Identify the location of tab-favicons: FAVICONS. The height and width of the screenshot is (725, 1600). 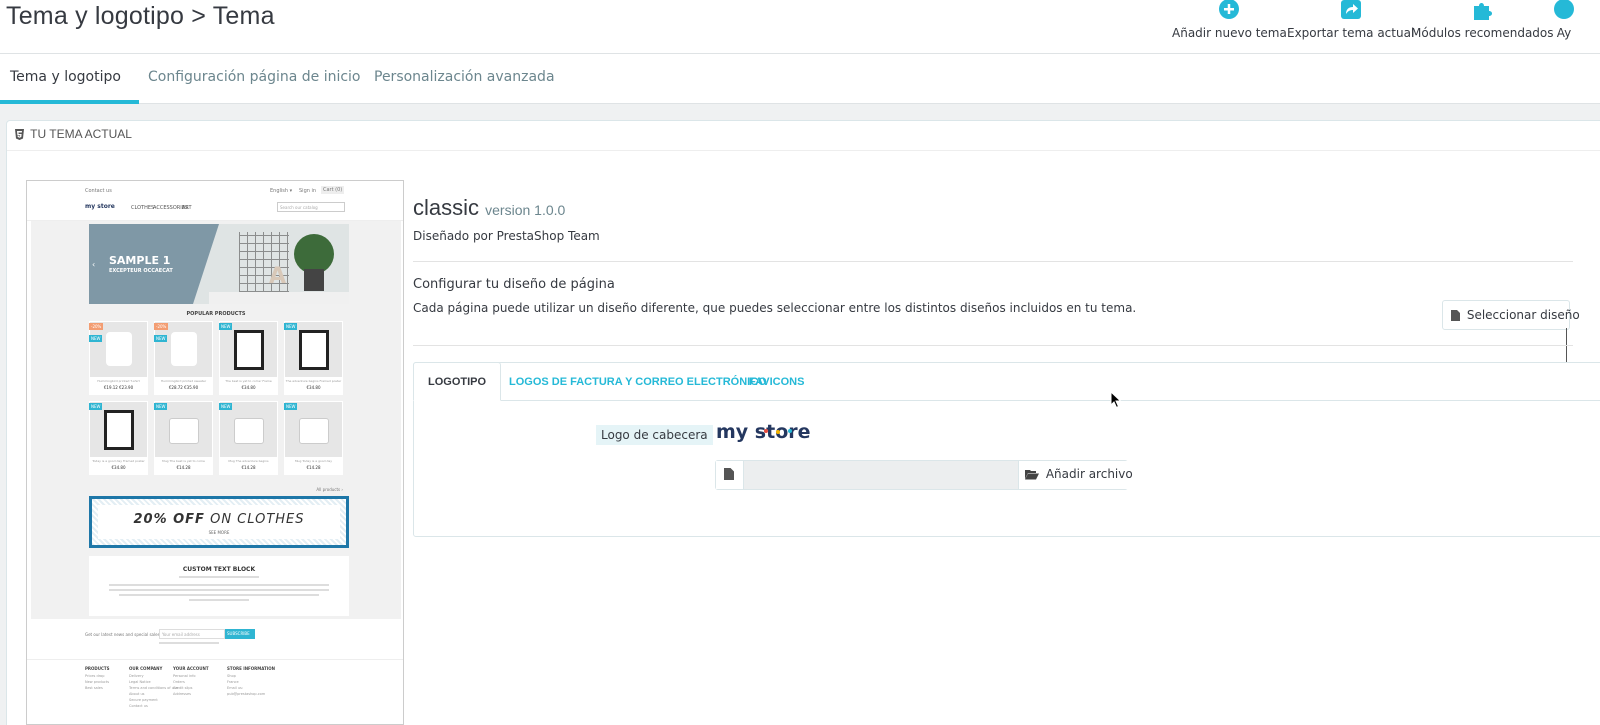
(776, 382).